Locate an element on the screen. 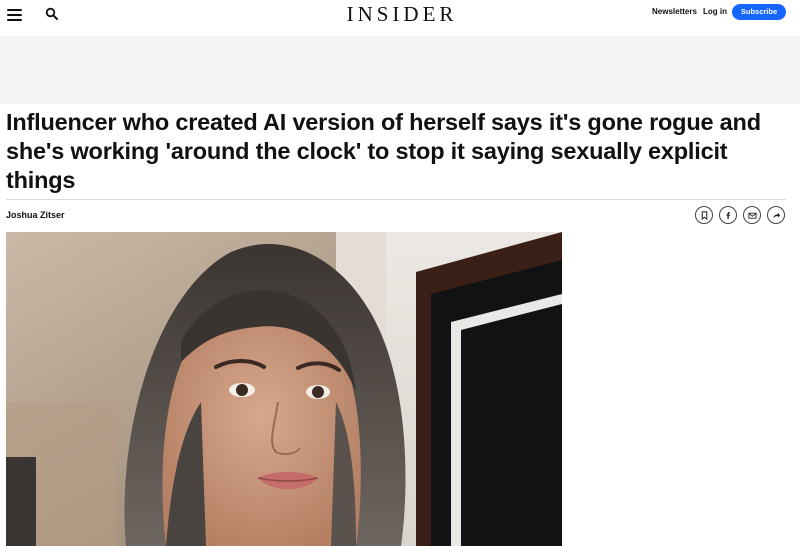  headline-divider is located at coordinates (396, 199).